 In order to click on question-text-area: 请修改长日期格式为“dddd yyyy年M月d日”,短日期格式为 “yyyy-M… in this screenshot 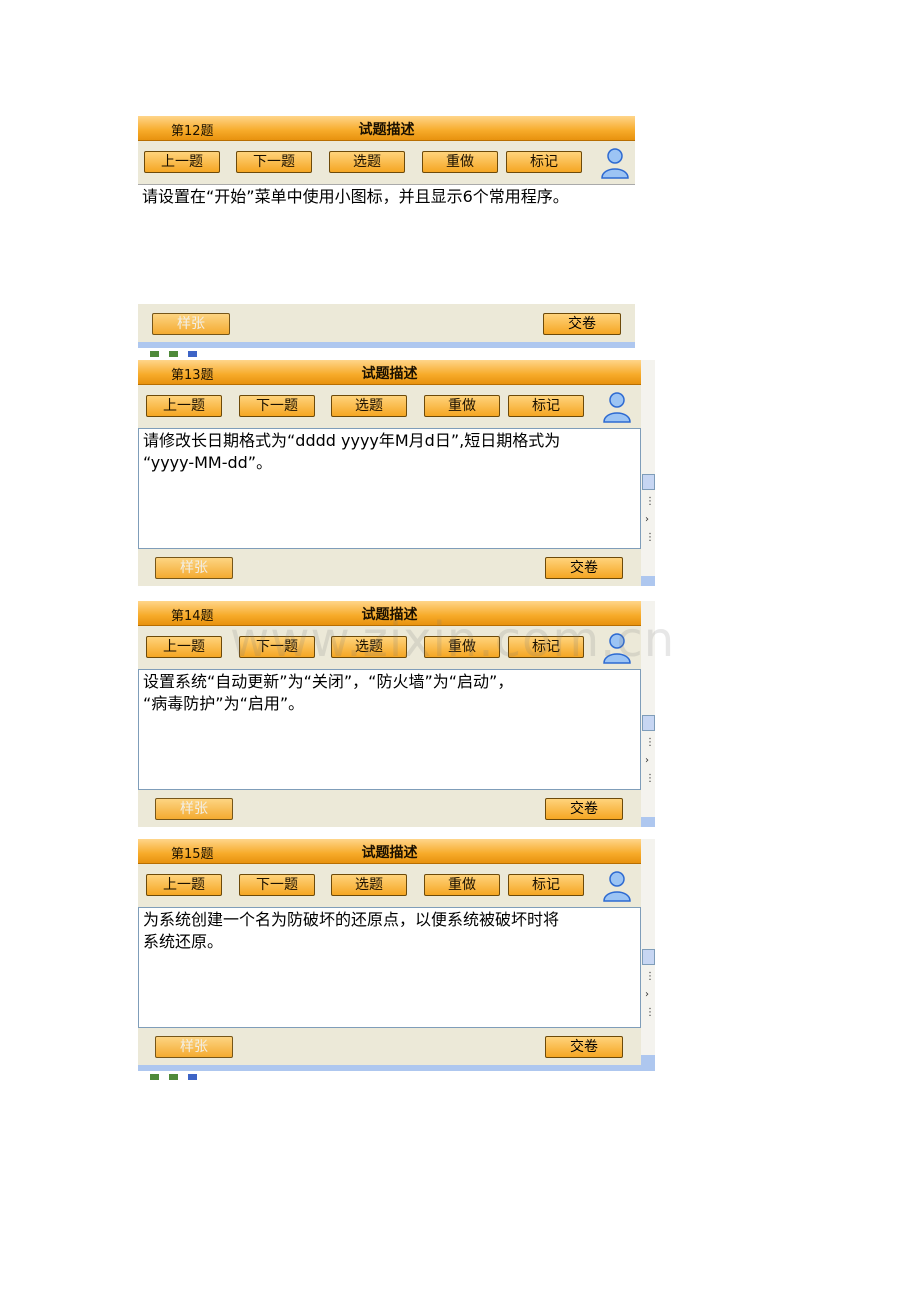, I will do `click(389, 488)`.